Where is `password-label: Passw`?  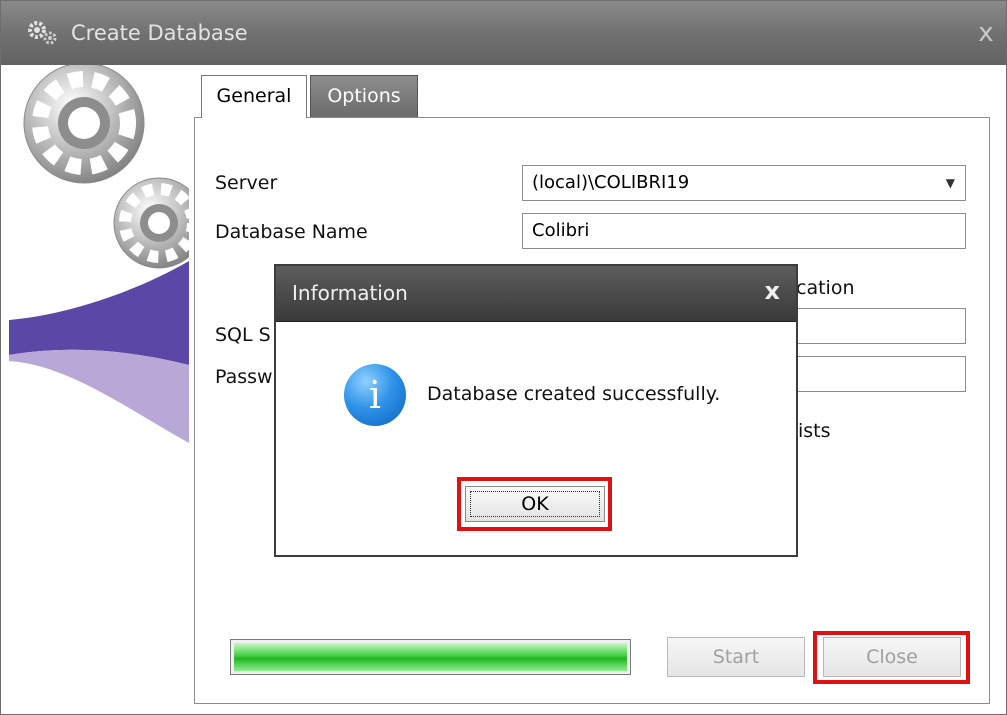 password-label: Passw is located at coordinates (244, 377).